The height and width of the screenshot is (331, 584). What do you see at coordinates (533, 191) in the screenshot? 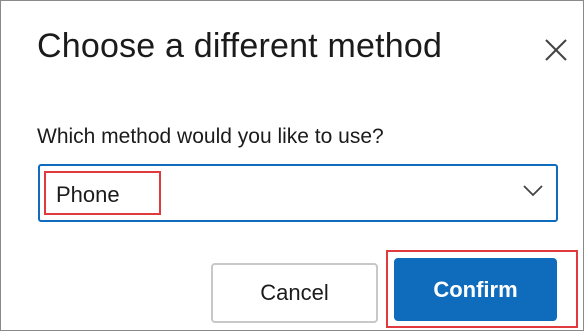
I see `chevron-down-icon` at bounding box center [533, 191].